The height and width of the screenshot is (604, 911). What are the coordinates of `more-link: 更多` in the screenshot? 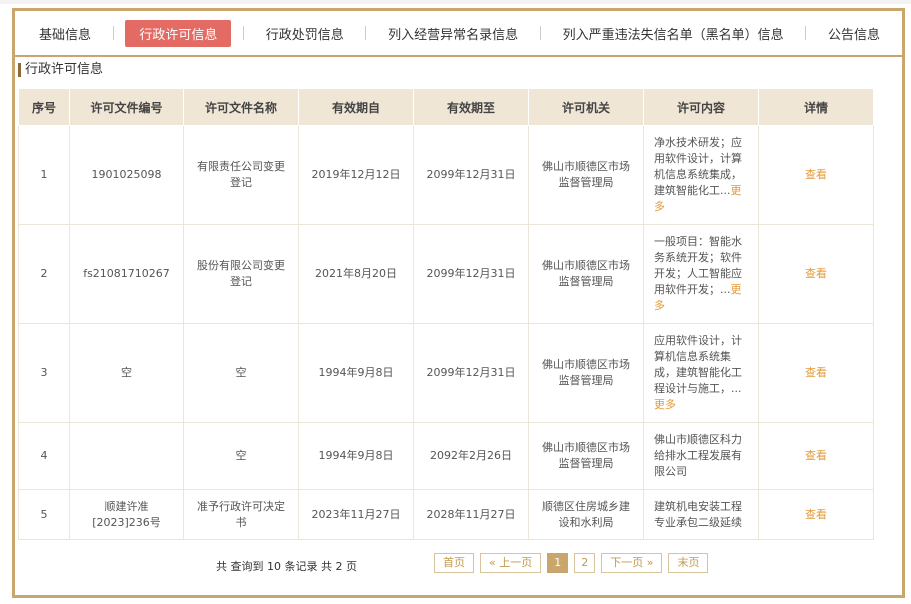 It's located at (665, 404).